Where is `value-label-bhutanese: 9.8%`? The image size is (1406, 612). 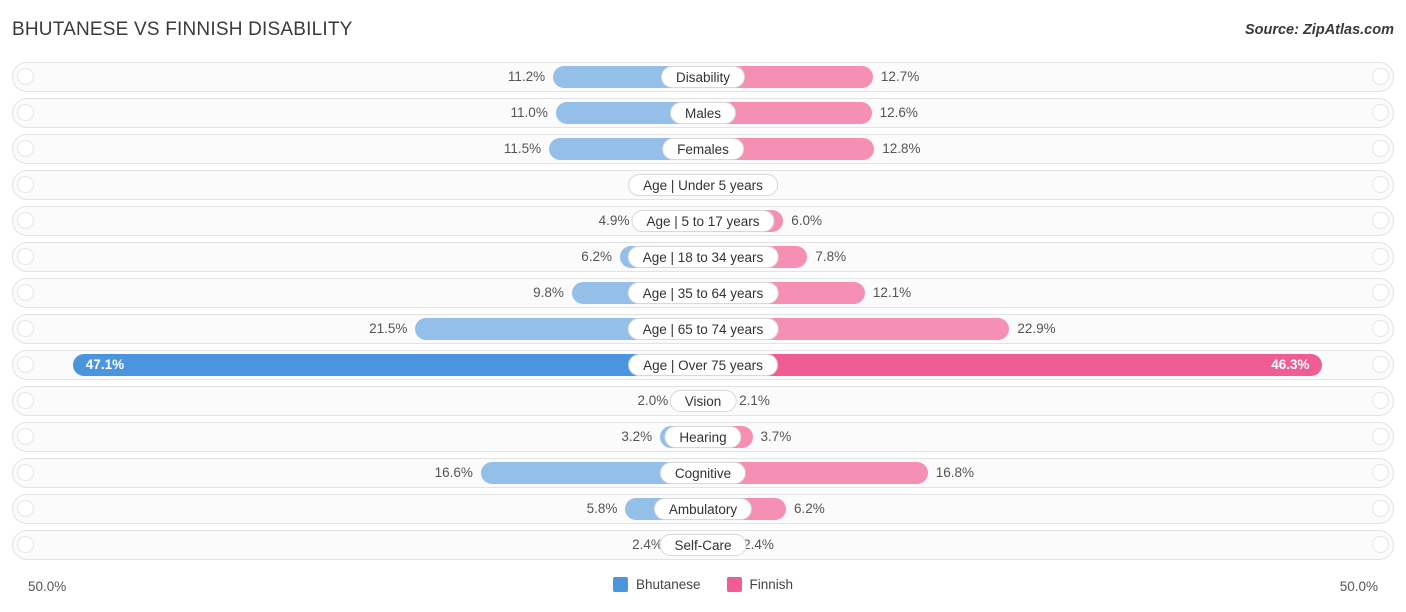 value-label-bhutanese: 9.8% is located at coordinates (548, 292).